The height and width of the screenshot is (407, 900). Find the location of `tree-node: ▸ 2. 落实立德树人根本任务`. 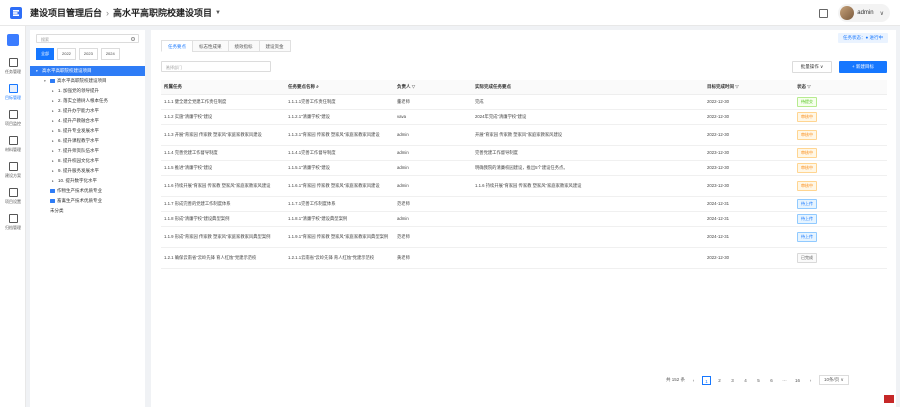

tree-node: ▸ 2. 落实立德树人根本任务 is located at coordinates (87, 101).